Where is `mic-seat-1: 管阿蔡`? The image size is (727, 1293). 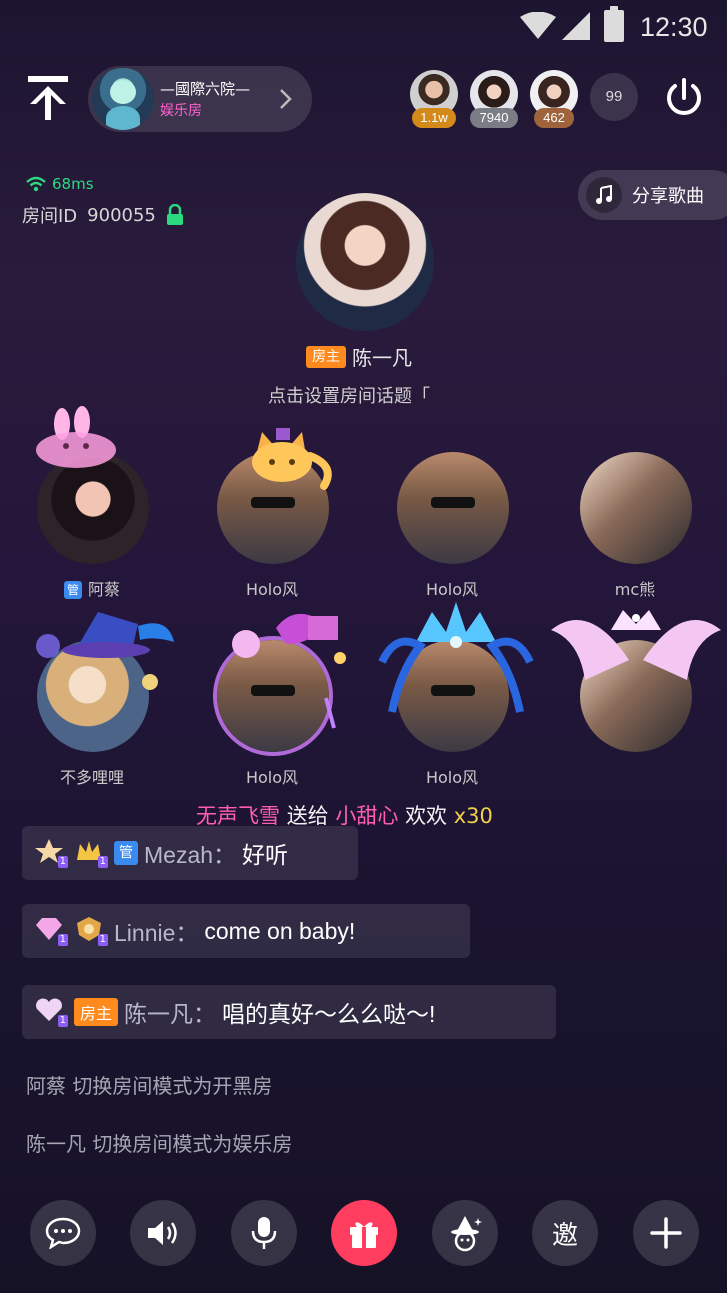 mic-seat-1: 管阿蔡 is located at coordinates (92, 509).